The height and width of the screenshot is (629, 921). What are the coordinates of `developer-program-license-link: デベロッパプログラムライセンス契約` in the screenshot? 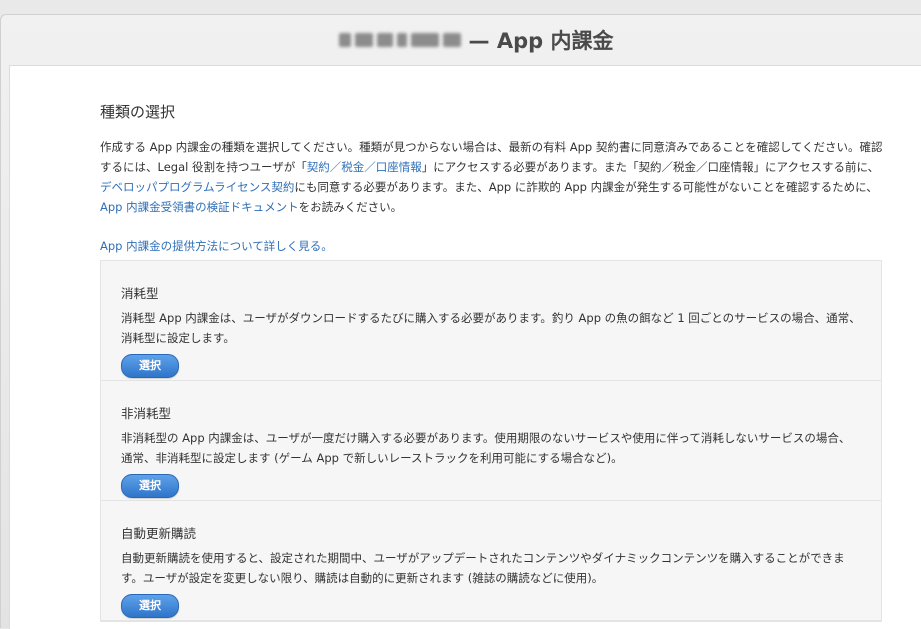 It's located at (197, 187).